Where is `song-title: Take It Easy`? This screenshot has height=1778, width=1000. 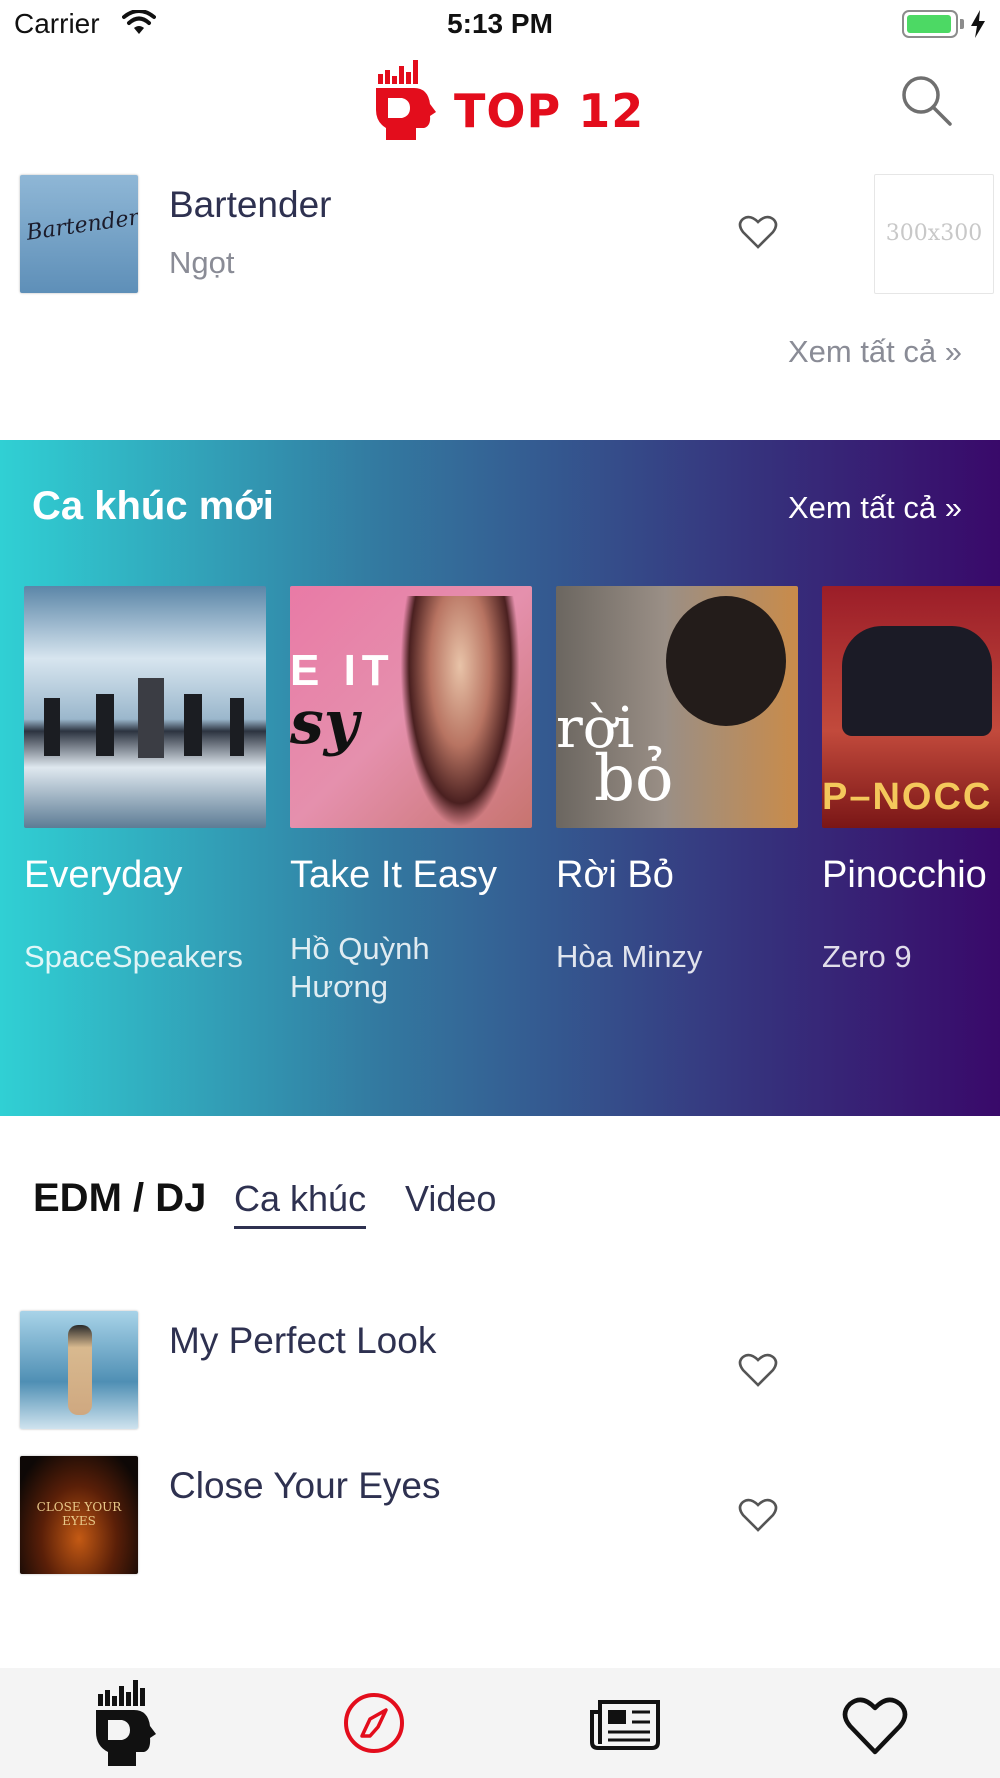 song-title: Take It Easy is located at coordinates (393, 875).